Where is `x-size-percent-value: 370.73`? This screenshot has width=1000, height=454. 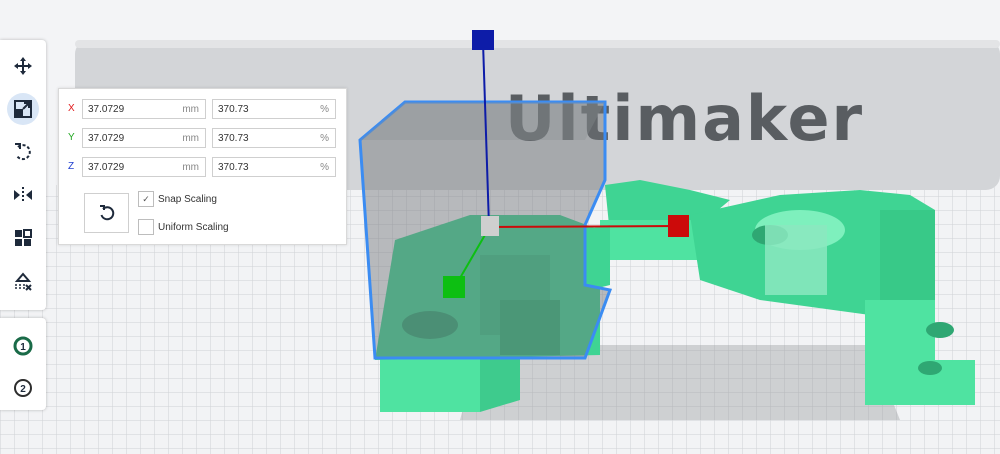 x-size-percent-value: 370.73 is located at coordinates (233, 109).